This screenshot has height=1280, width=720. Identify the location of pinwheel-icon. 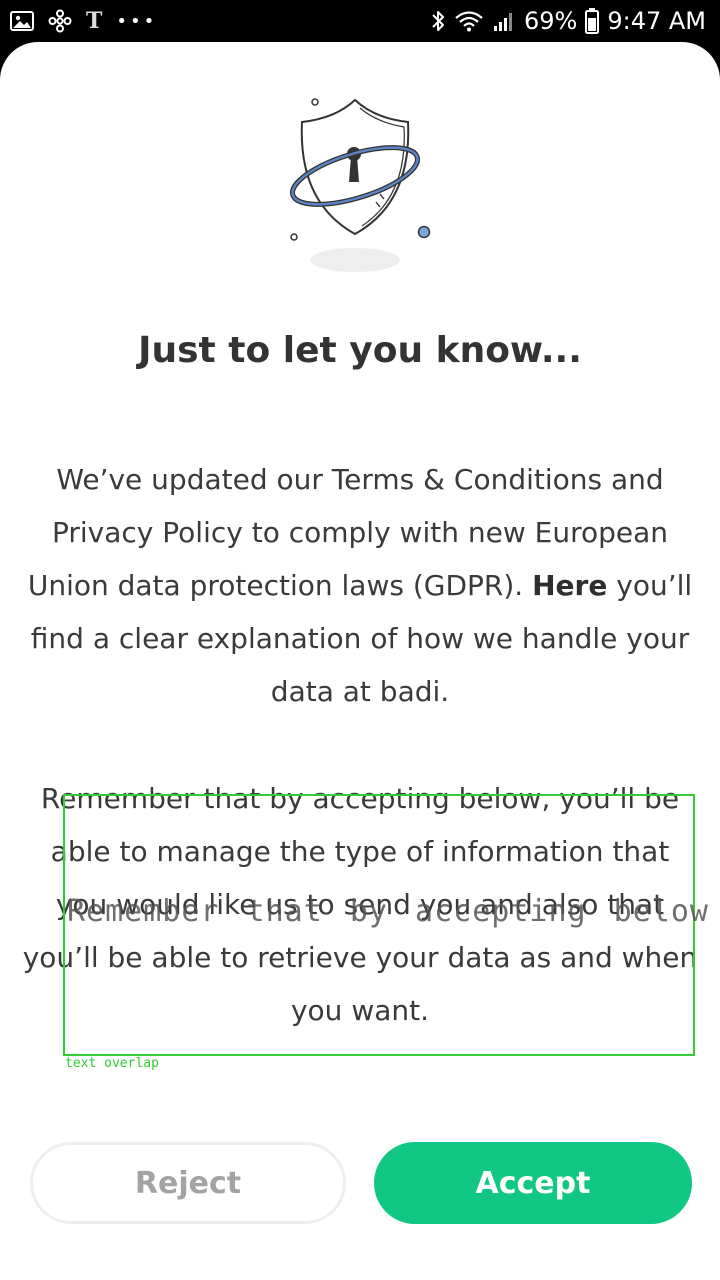
(60, 21).